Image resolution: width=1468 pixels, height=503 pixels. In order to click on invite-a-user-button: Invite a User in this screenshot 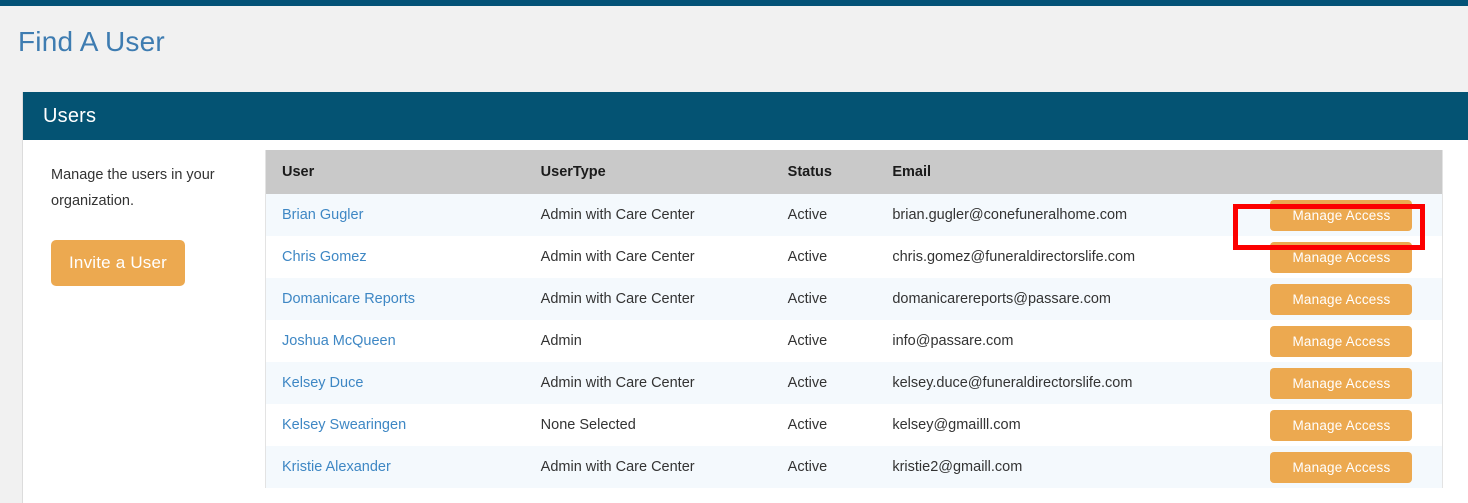, I will do `click(118, 263)`.